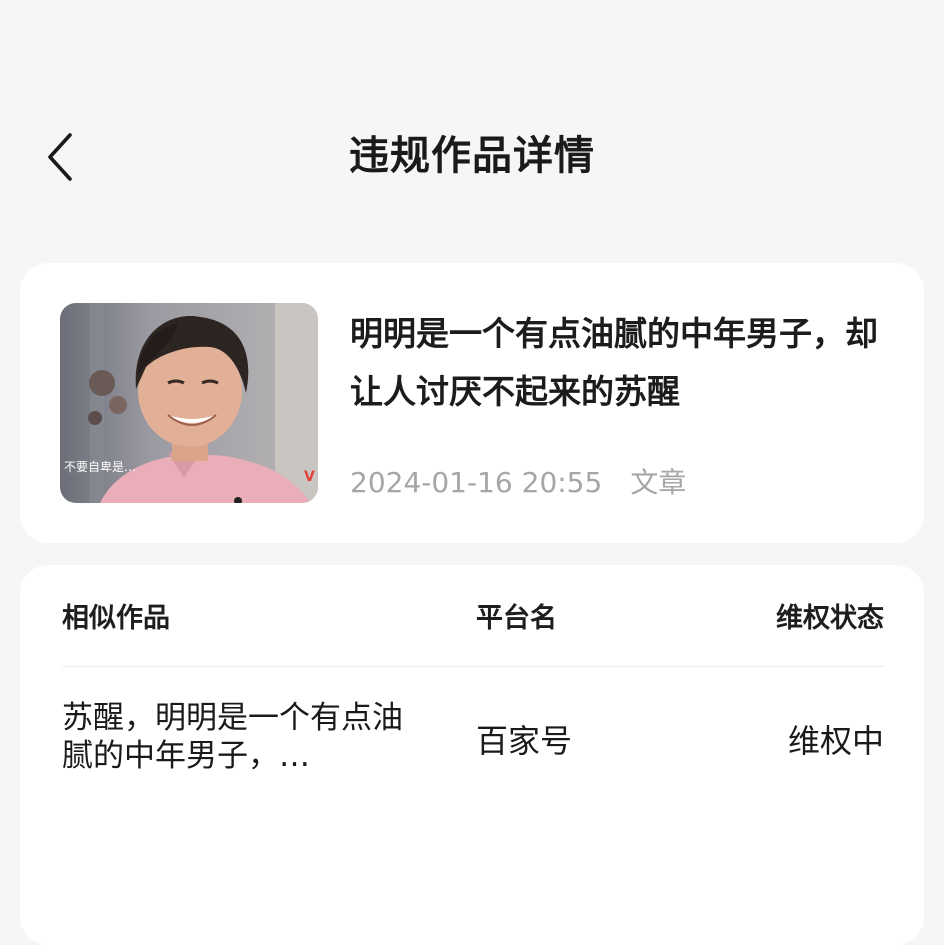 The width and height of the screenshot is (944, 945). Describe the element at coordinates (830, 618) in the screenshot. I see `column-header-status: 维权状态` at that location.